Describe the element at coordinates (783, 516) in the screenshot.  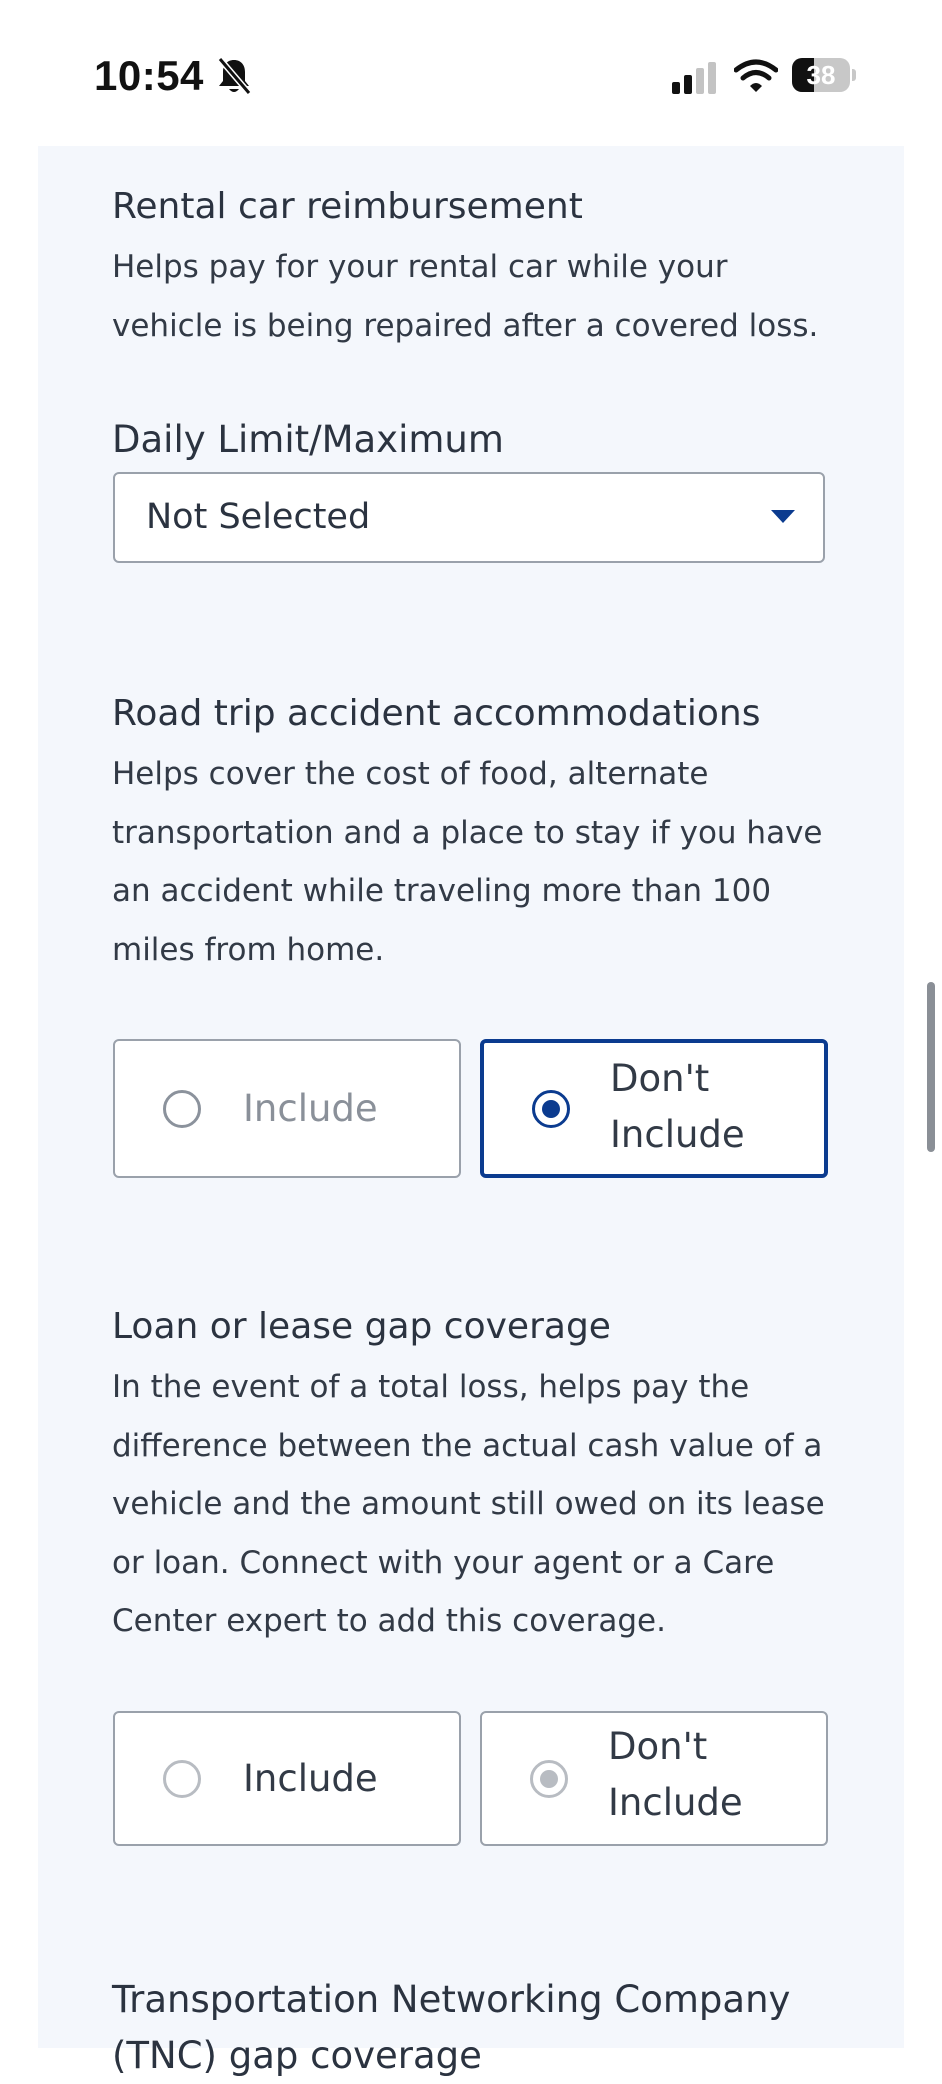
I see `chevron-down-icon` at that location.